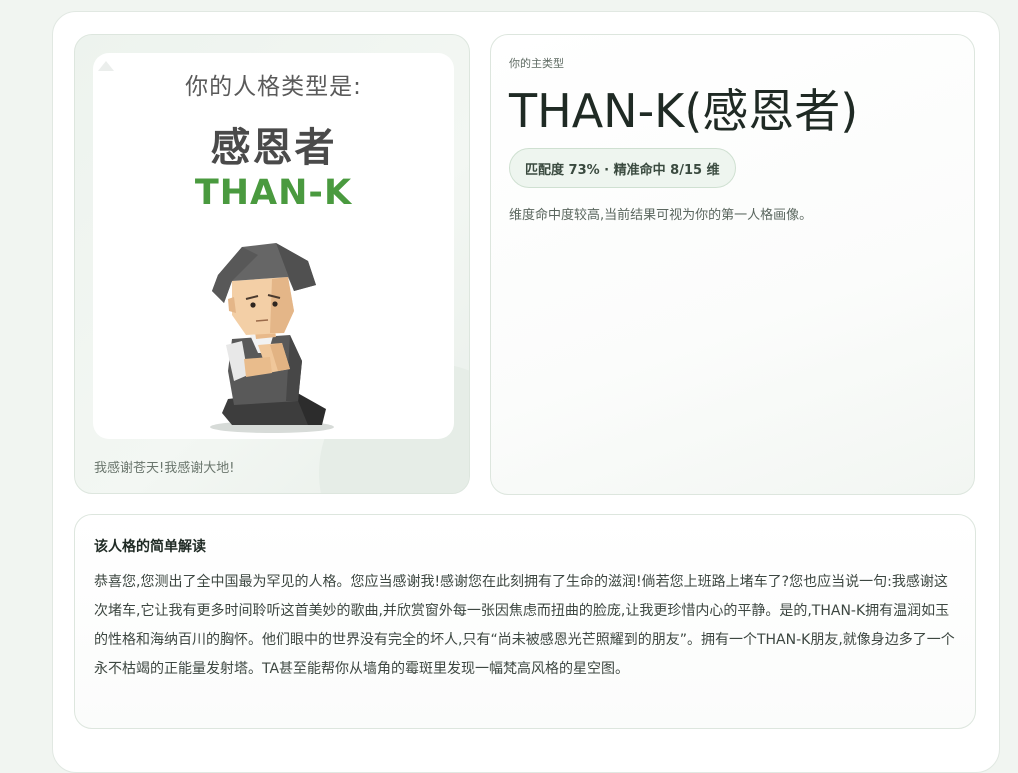 The image size is (1018, 773). What do you see at coordinates (661, 215) in the screenshot?
I see `summary-description: 维度命中度较高,当前结果可视为你的第一人格画像。` at bounding box center [661, 215].